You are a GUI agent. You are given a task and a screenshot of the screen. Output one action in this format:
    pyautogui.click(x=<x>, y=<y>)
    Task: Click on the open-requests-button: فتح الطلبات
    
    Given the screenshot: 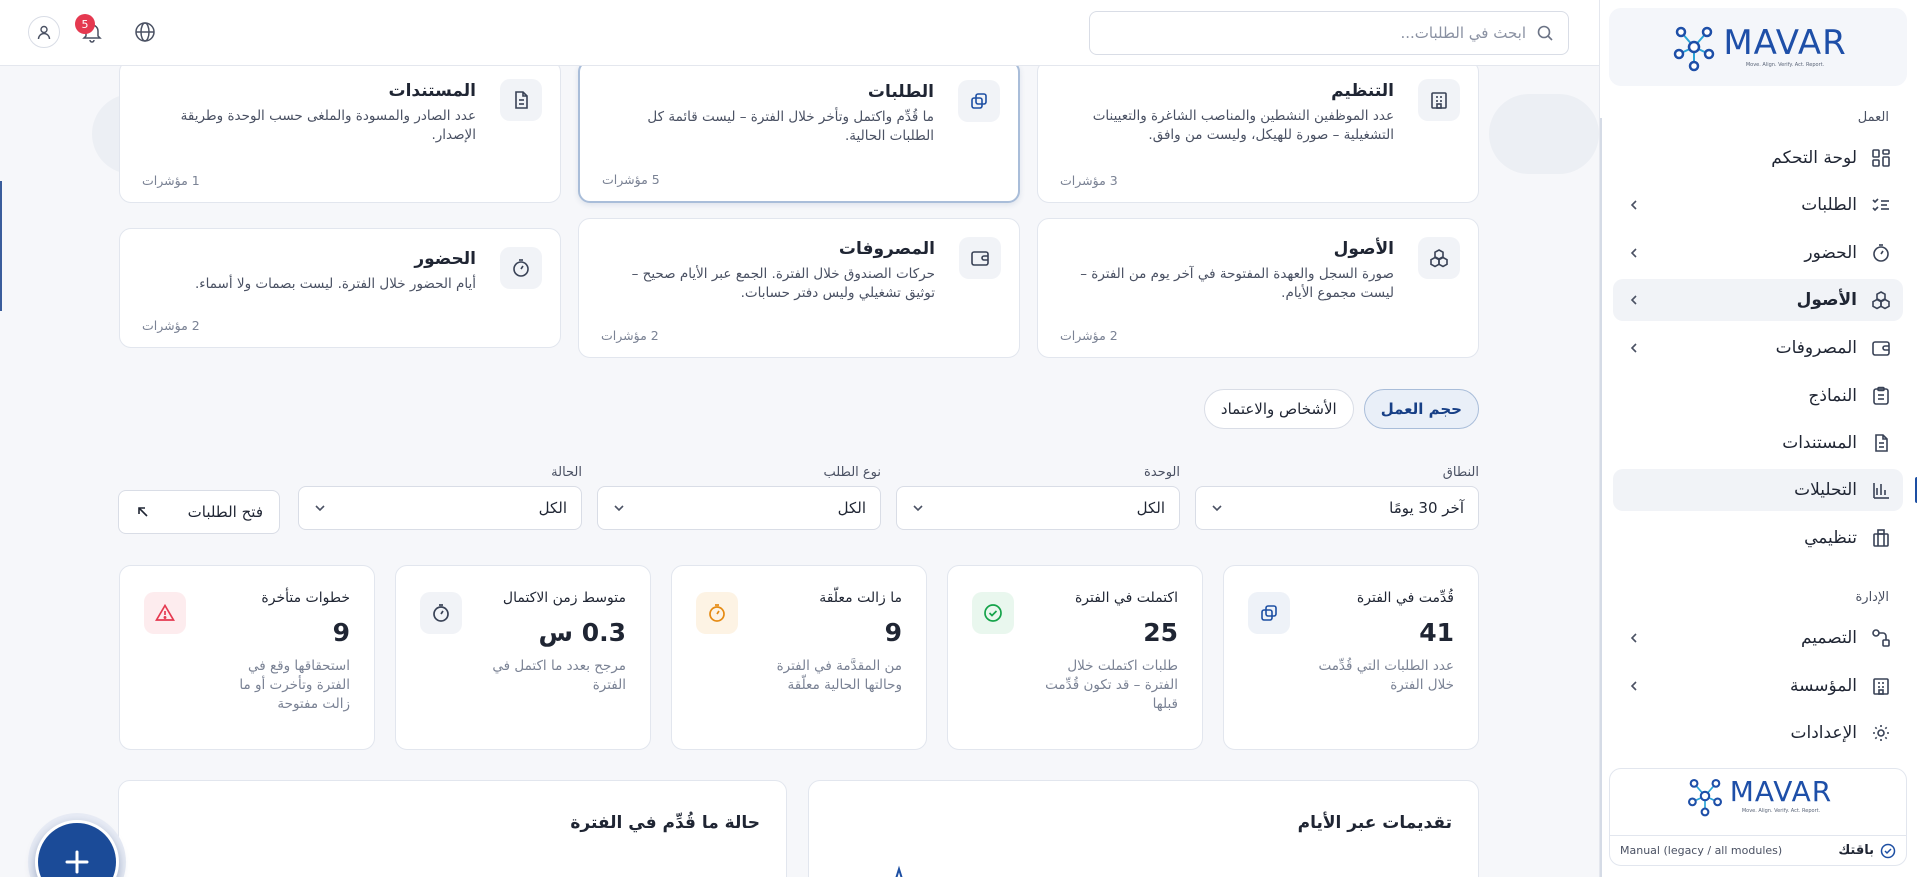 What is the action you would take?
    pyautogui.click(x=199, y=512)
    